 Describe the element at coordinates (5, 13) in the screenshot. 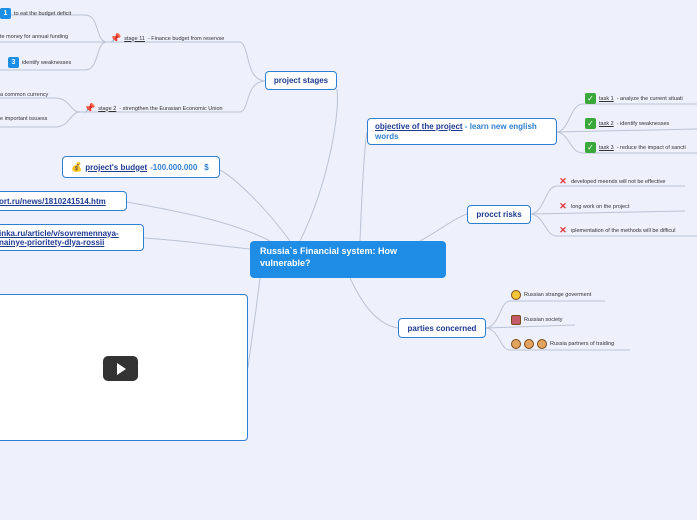

I see `number-icon: 1` at that location.